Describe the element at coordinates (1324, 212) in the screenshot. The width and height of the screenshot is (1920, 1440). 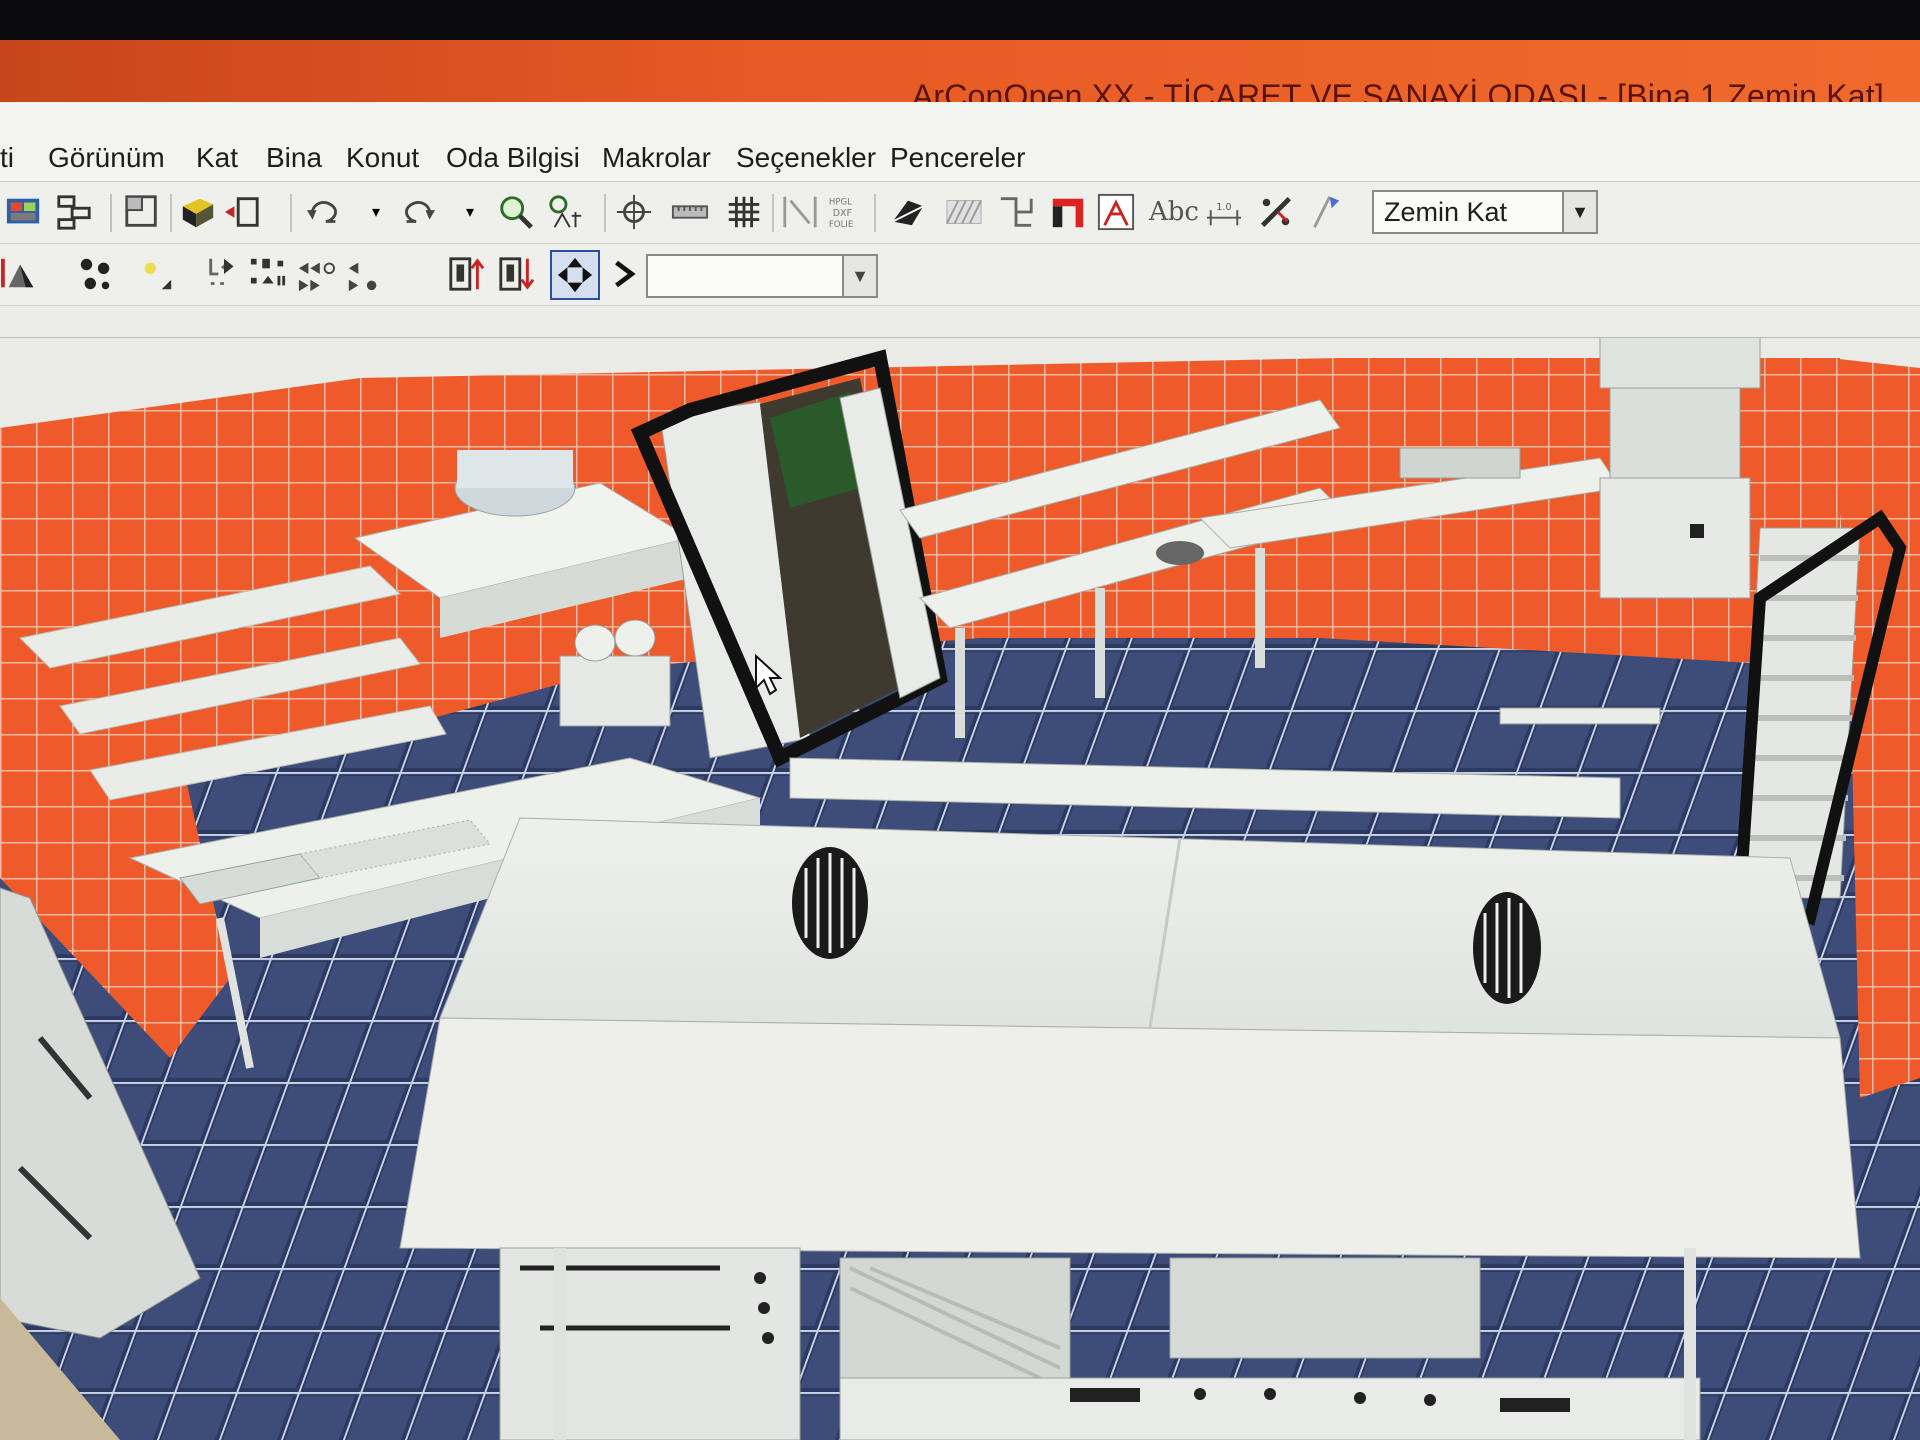
I see `flag-icon` at that location.